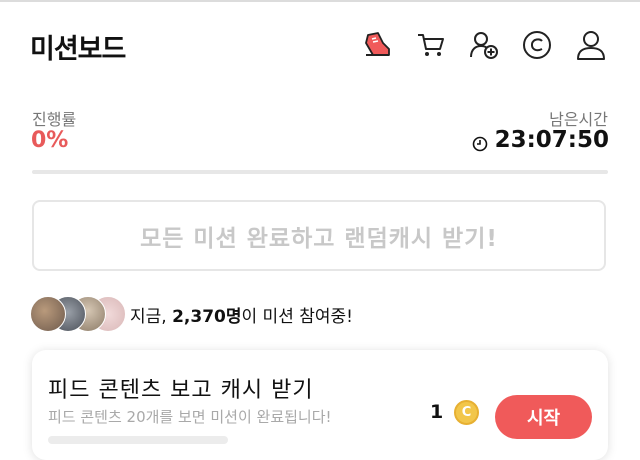  What do you see at coordinates (480, 142) in the screenshot?
I see `clock-icon` at bounding box center [480, 142].